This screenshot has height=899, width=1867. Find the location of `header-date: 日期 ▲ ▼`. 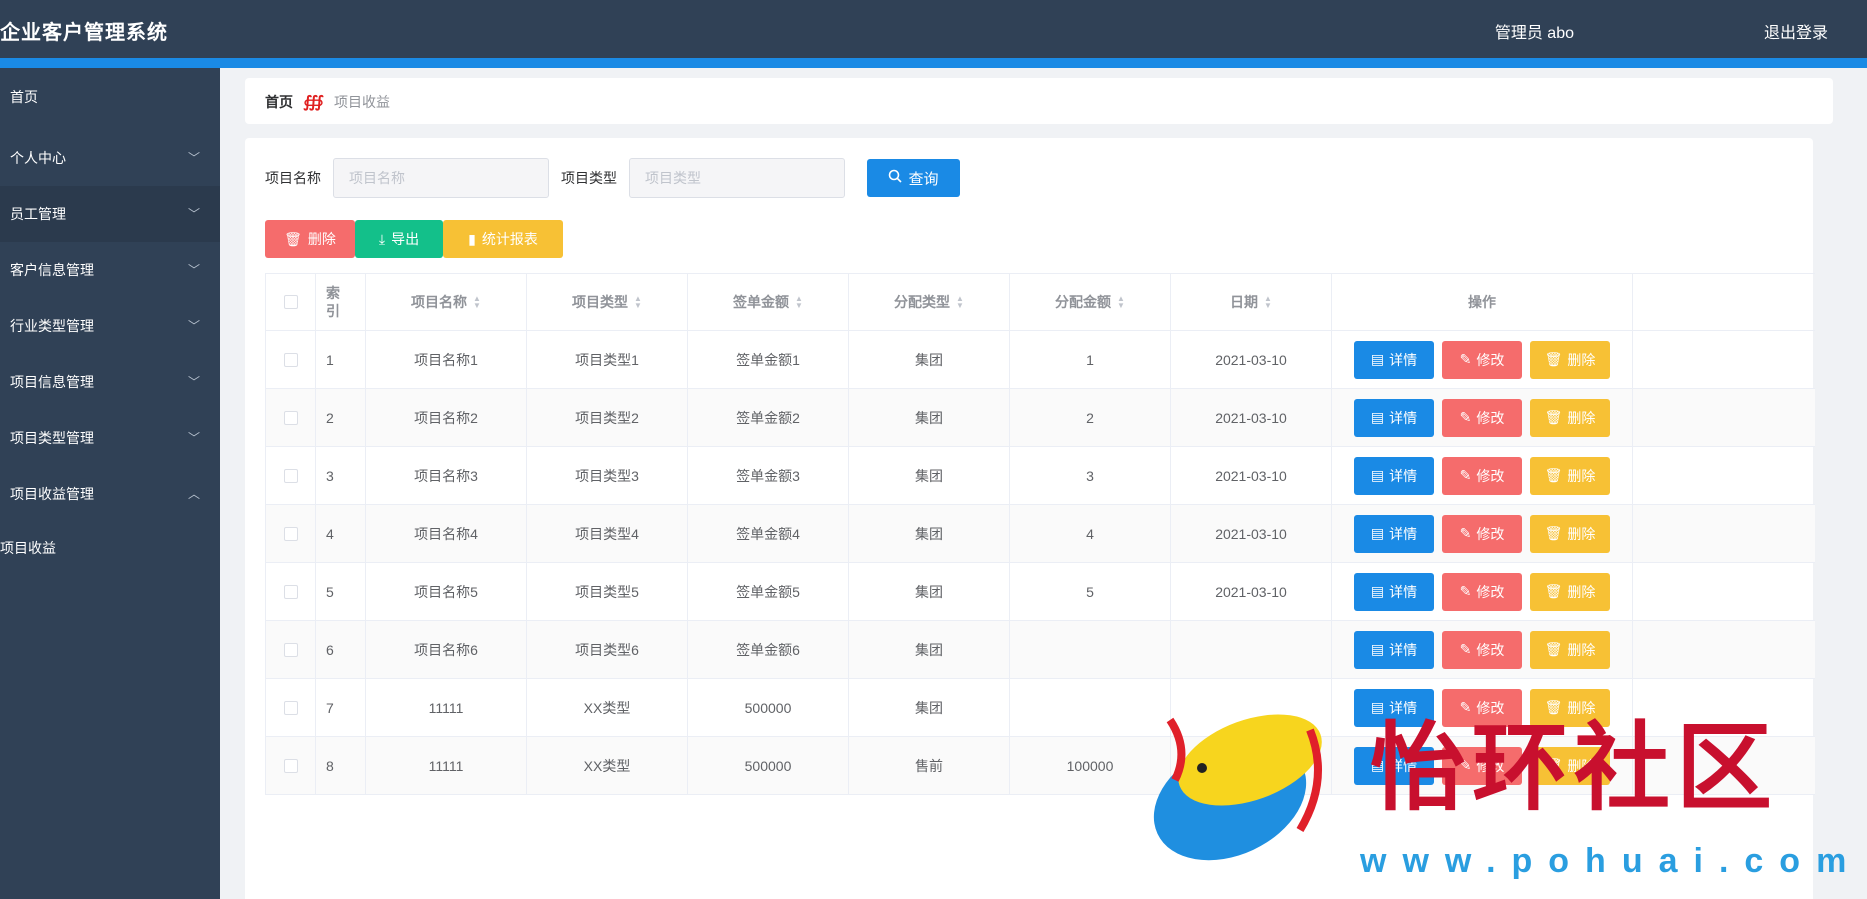

header-date: 日期 ▲ ▼ is located at coordinates (1251, 302).